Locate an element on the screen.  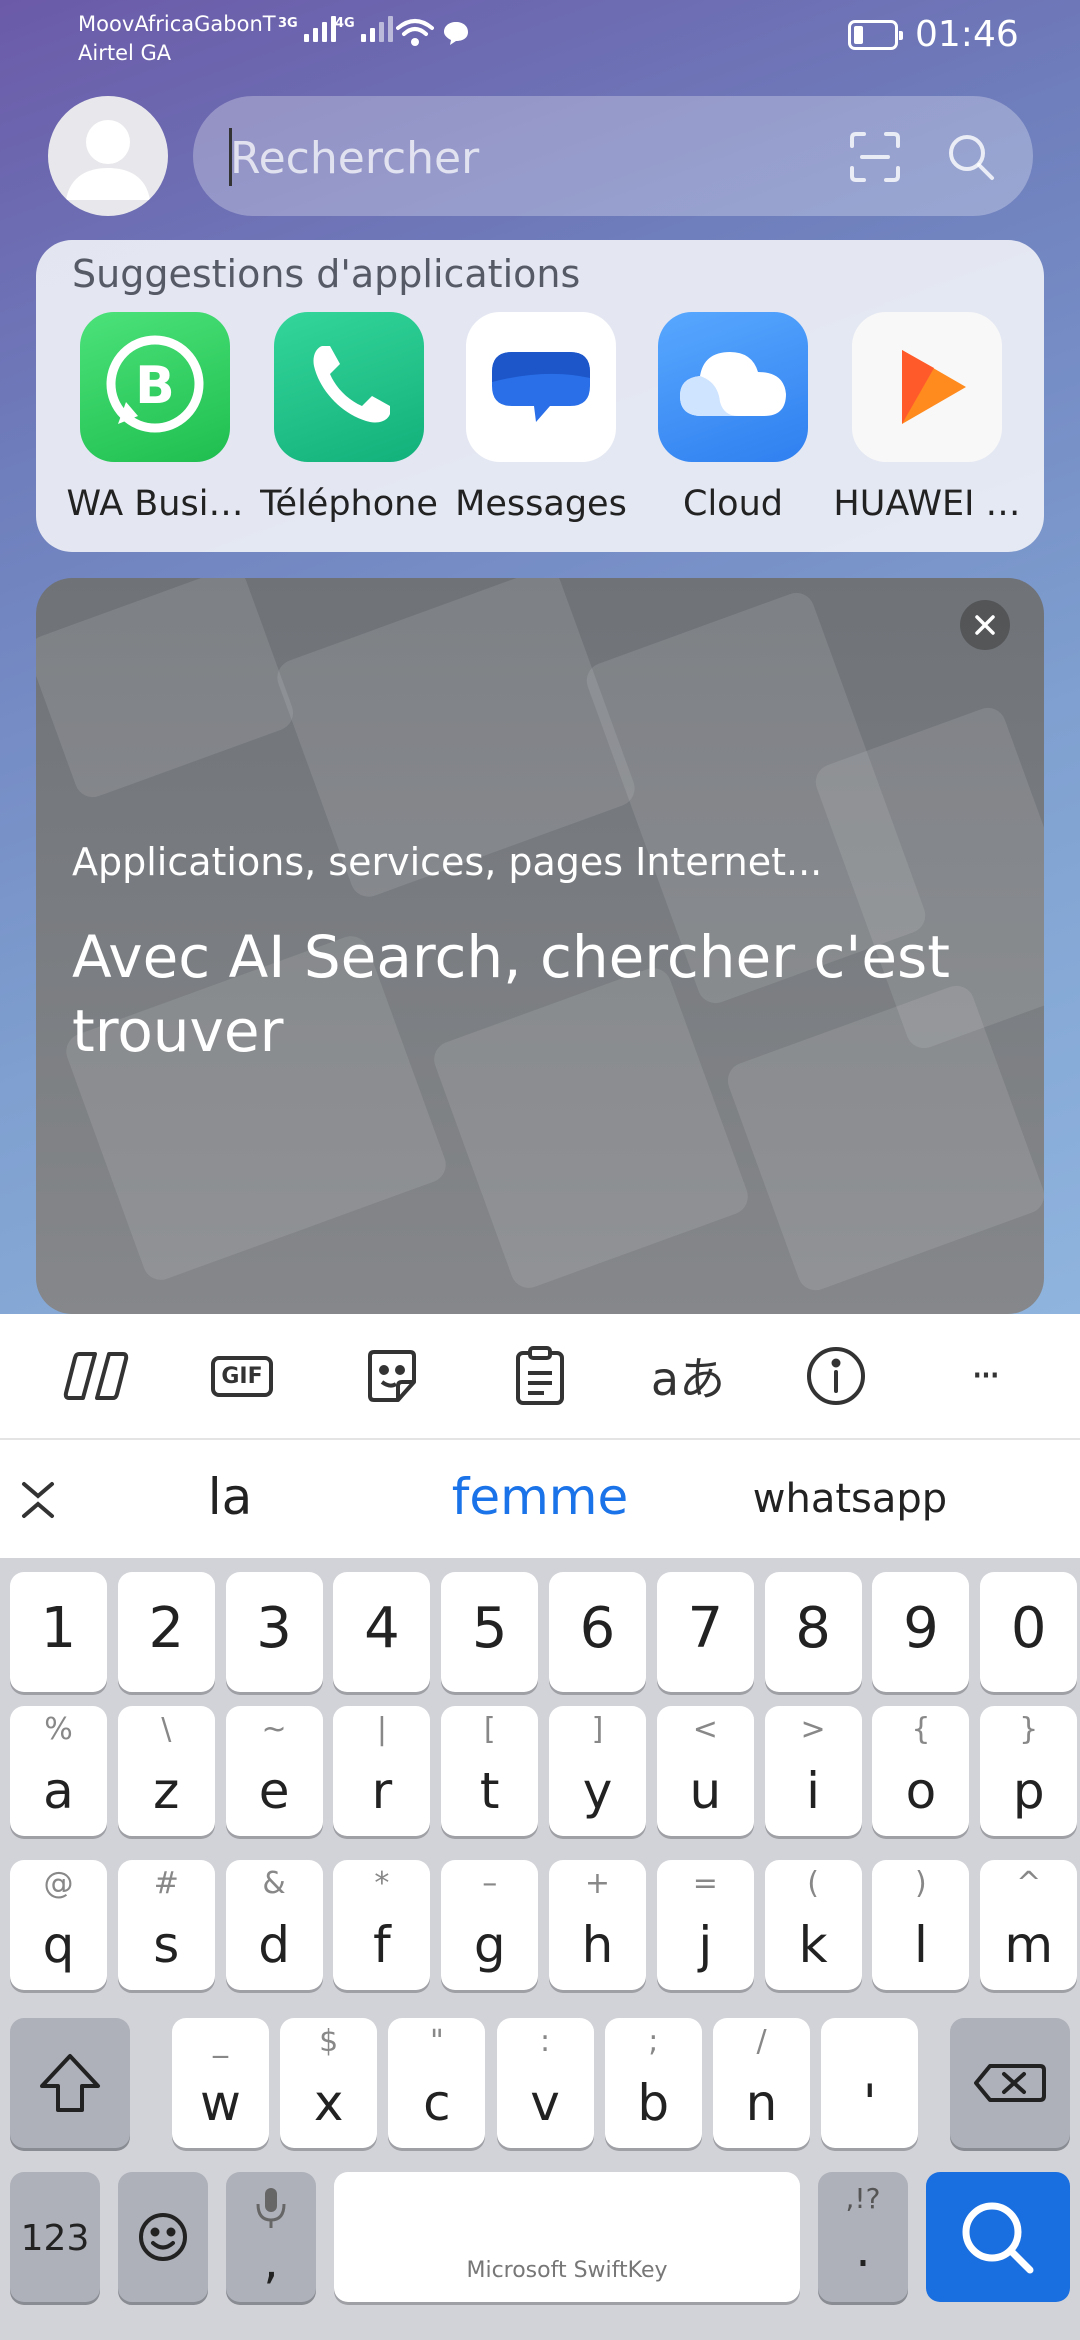
more-options-button: ··· is located at coordinates (984, 1376).